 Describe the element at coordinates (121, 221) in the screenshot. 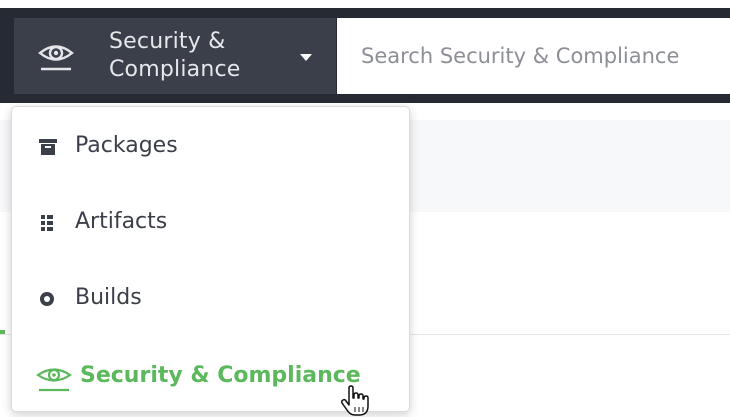

I see `menu-item-label: Artifacts` at that location.